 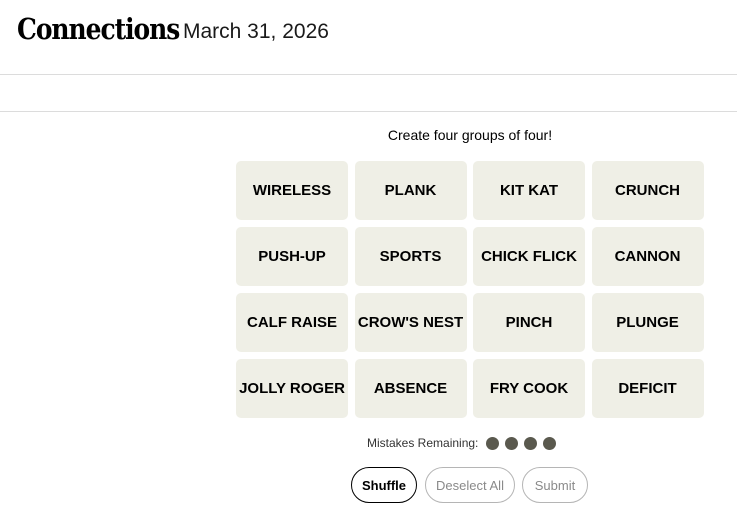 I want to click on word-tile: SPORTS, so click(x=410, y=256).